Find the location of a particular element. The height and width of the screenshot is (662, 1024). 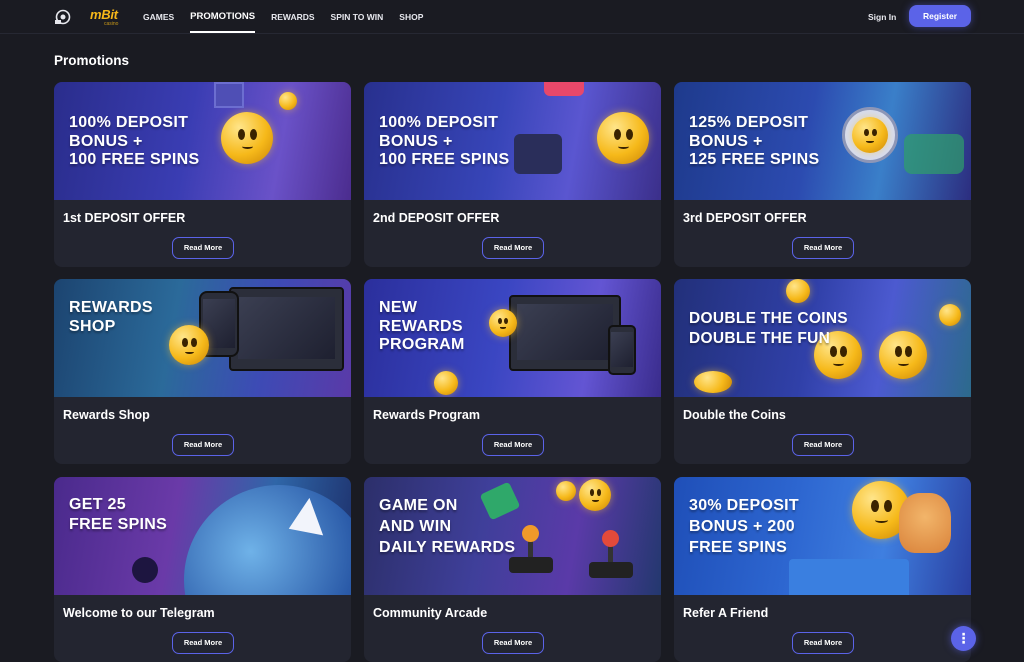

banner-headline: DOUBLE THE COINS DOUBLE THE FUN is located at coordinates (768, 328).